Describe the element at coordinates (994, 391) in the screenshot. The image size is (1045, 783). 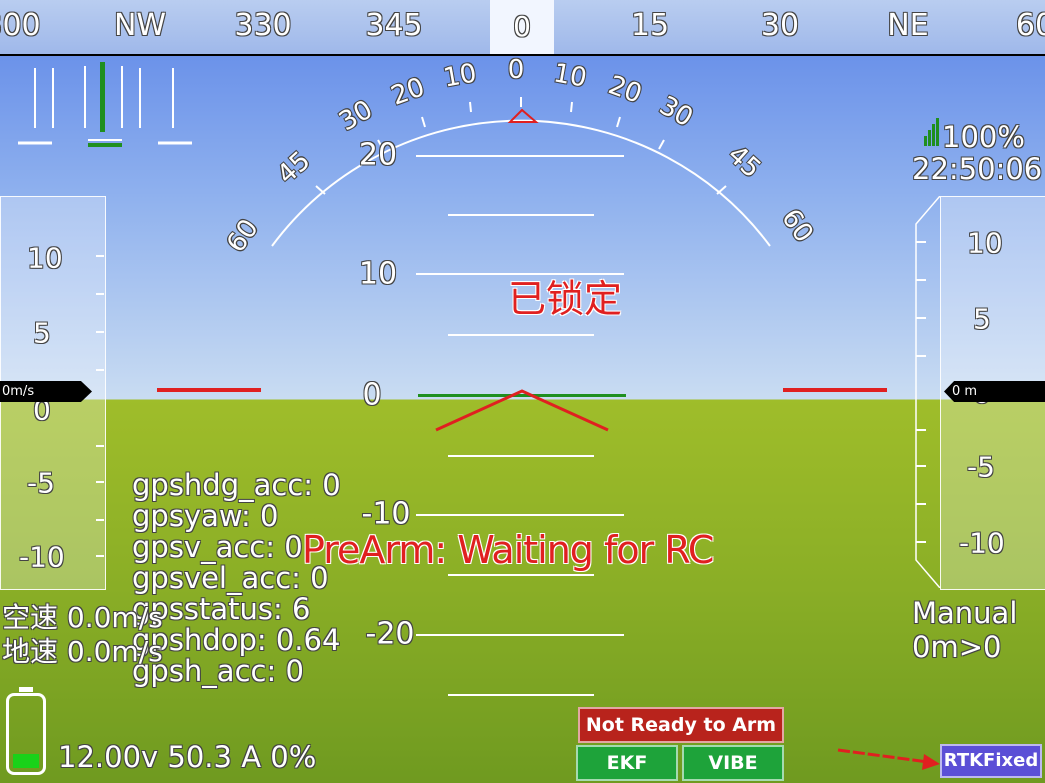
I see `altitude-pointer: 0 m` at that location.